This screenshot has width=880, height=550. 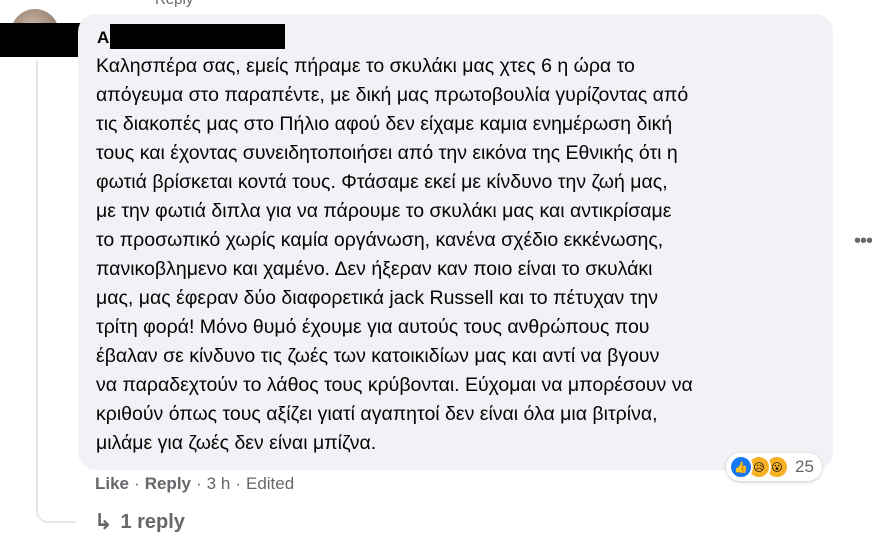 What do you see at coordinates (174, 4) in the screenshot?
I see `previous-reply-link: Reply` at bounding box center [174, 4].